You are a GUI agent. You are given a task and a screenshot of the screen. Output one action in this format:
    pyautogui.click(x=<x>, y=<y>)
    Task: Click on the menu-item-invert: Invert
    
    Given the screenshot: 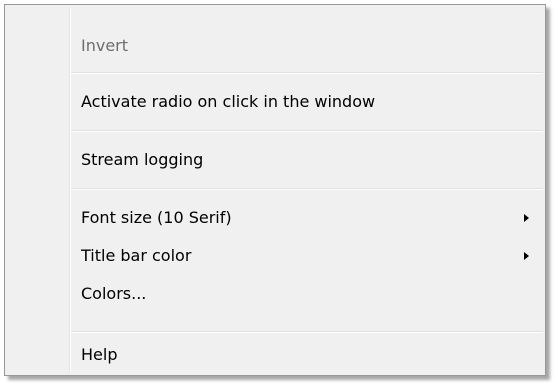 What is the action you would take?
    pyautogui.click(x=105, y=45)
    